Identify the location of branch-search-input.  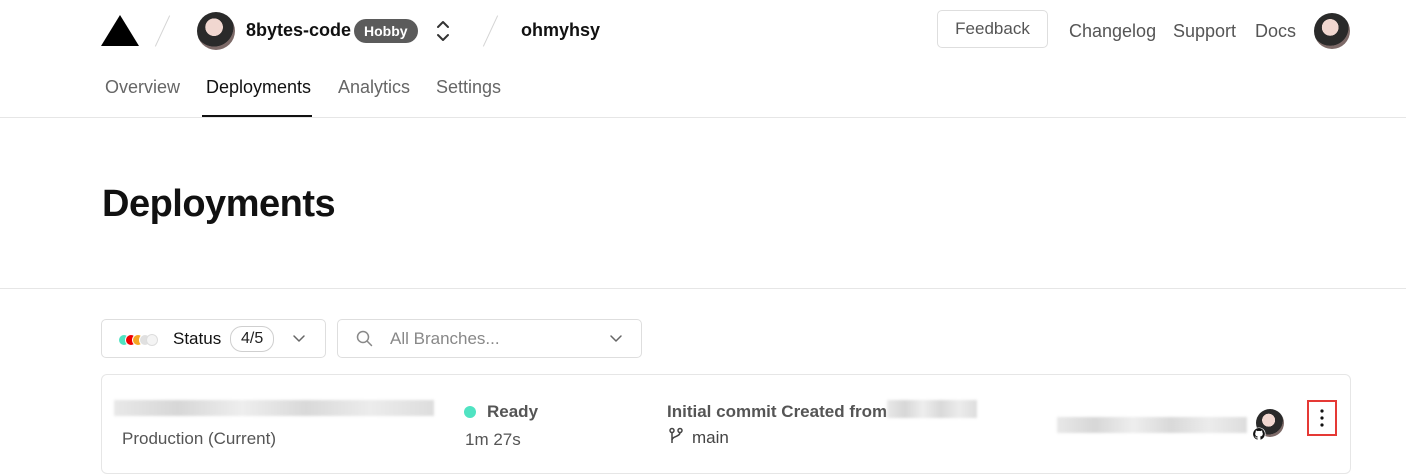
(490, 339).